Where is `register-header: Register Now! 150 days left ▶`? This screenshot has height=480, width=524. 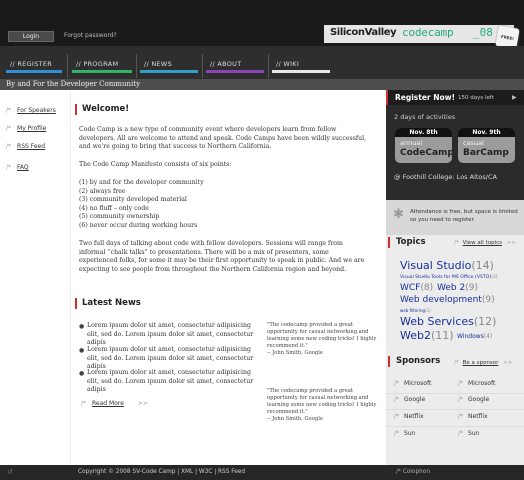
register-header: Register Now! 150 days left ▶ is located at coordinates (455, 97).